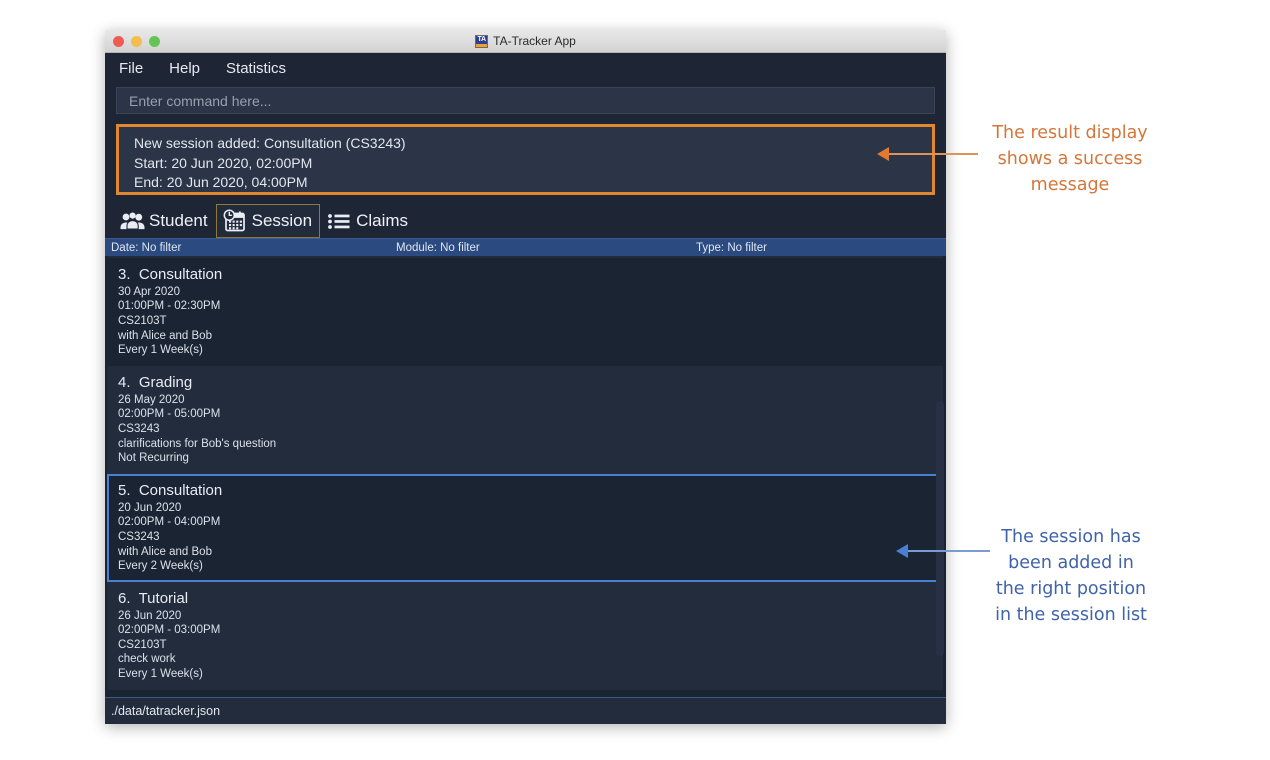  What do you see at coordinates (169, 630) in the screenshot?
I see `session-time: 02:00PM - 03:00PM` at bounding box center [169, 630].